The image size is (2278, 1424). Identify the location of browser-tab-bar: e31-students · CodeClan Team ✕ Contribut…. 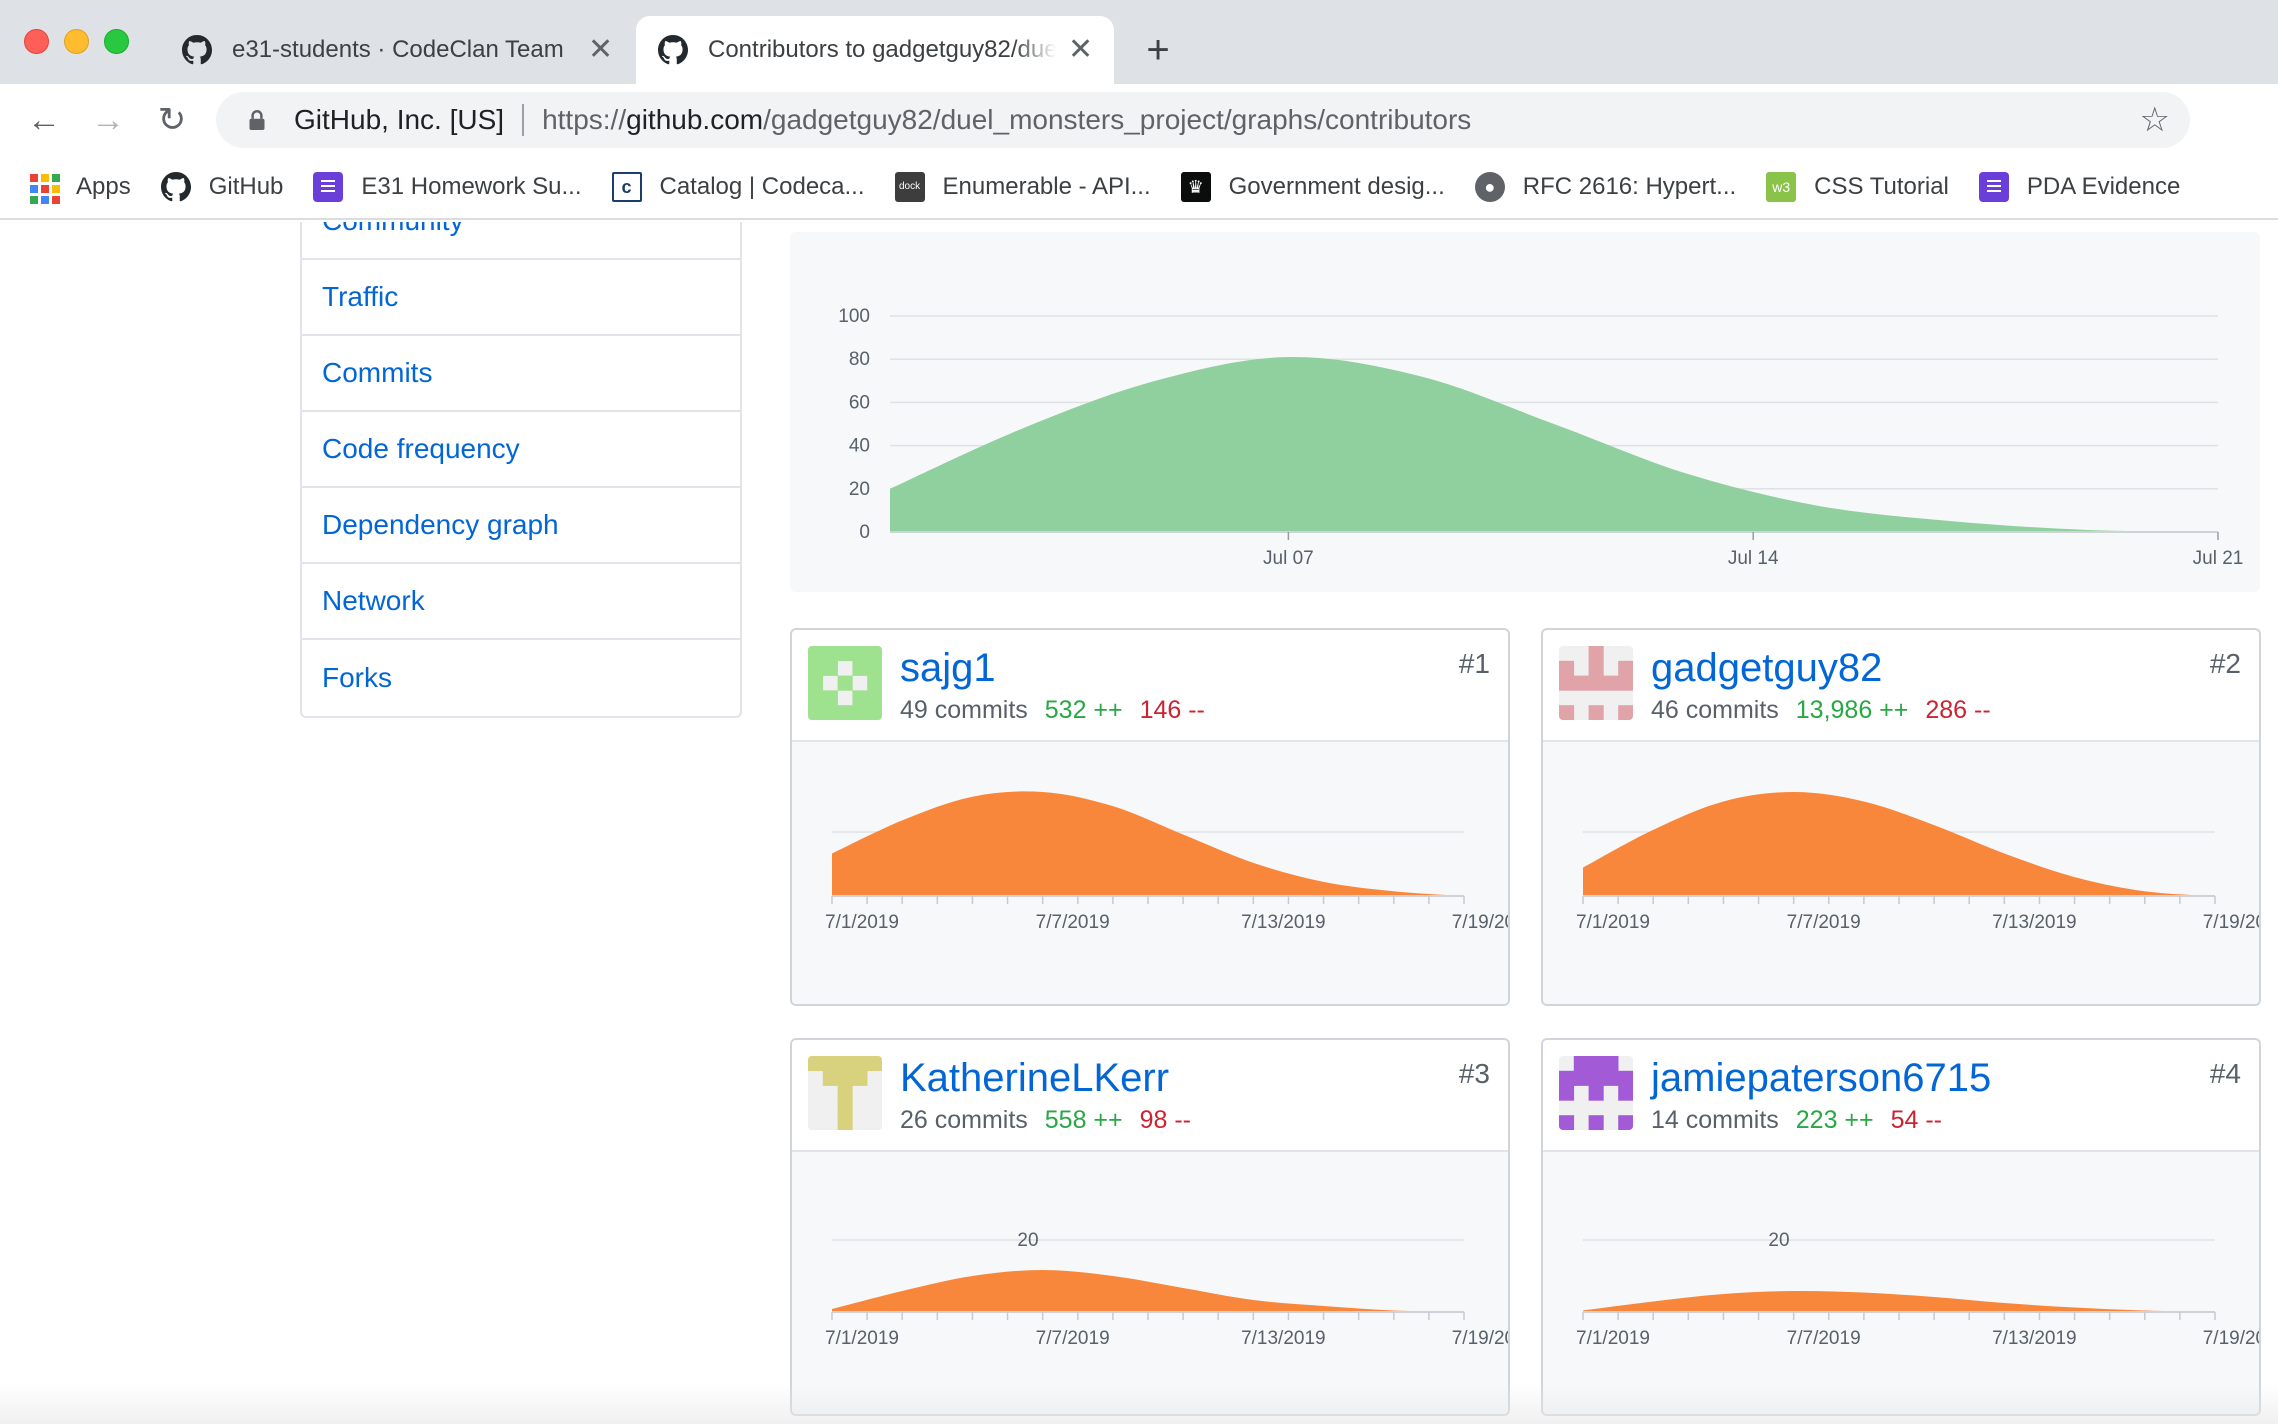
(1139, 42).